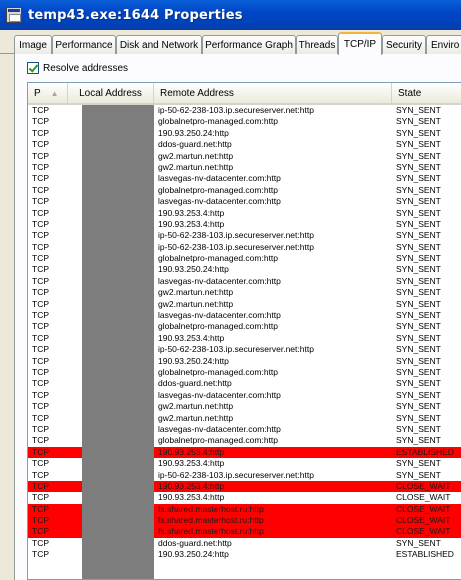 The width and height of the screenshot is (461, 580). I want to click on column-header-proto: P ▲, so click(48, 93).